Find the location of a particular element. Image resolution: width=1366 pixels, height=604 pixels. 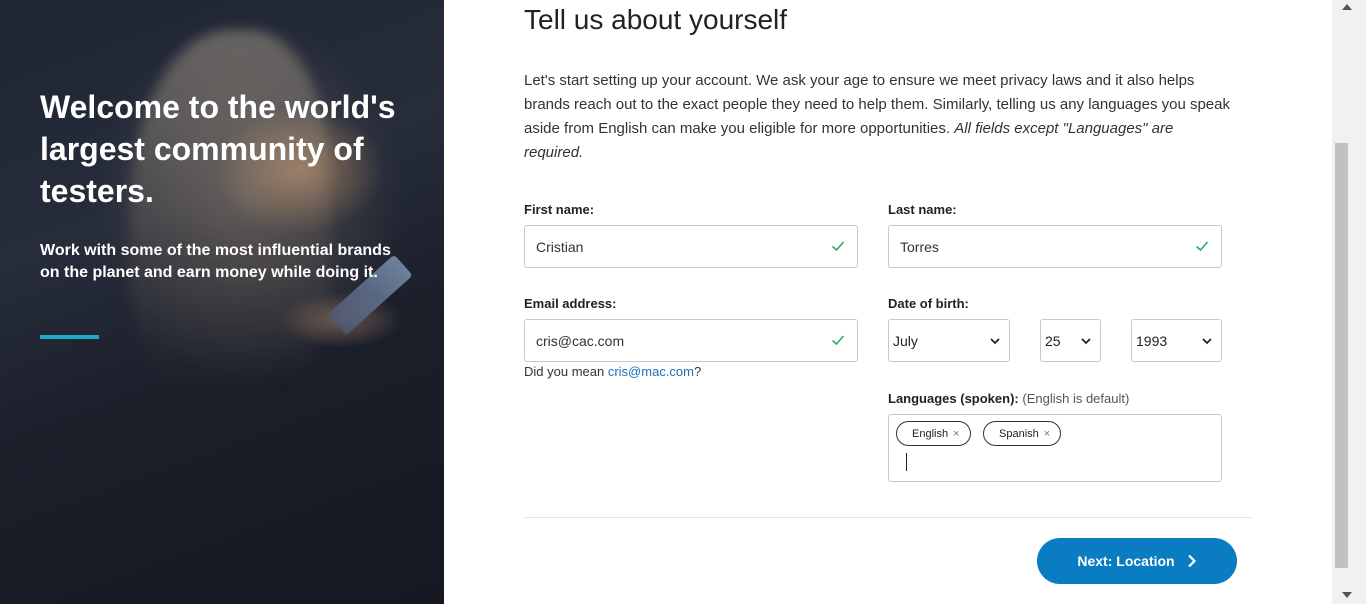

dob-year-value: 1993 is located at coordinates (1152, 340).